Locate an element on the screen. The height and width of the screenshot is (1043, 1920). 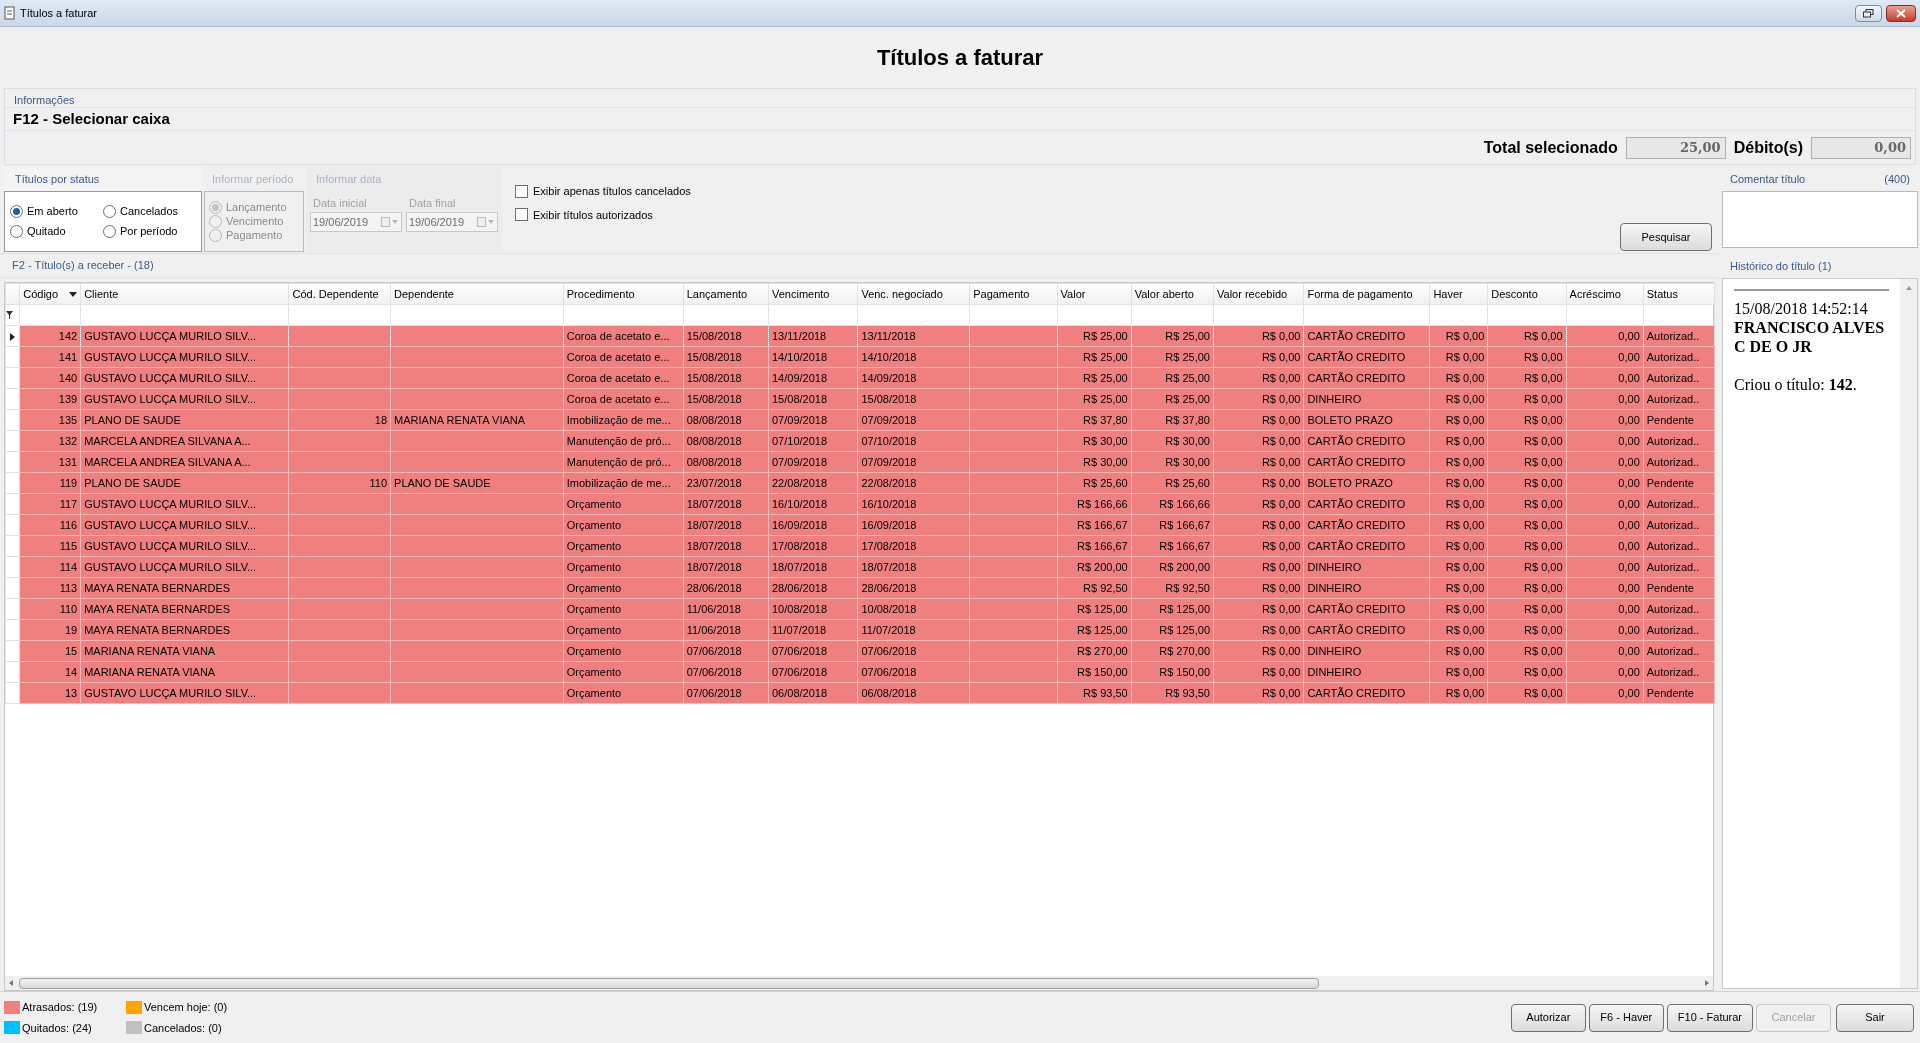
horizontal-scrollbar is located at coordinates (859, 983).